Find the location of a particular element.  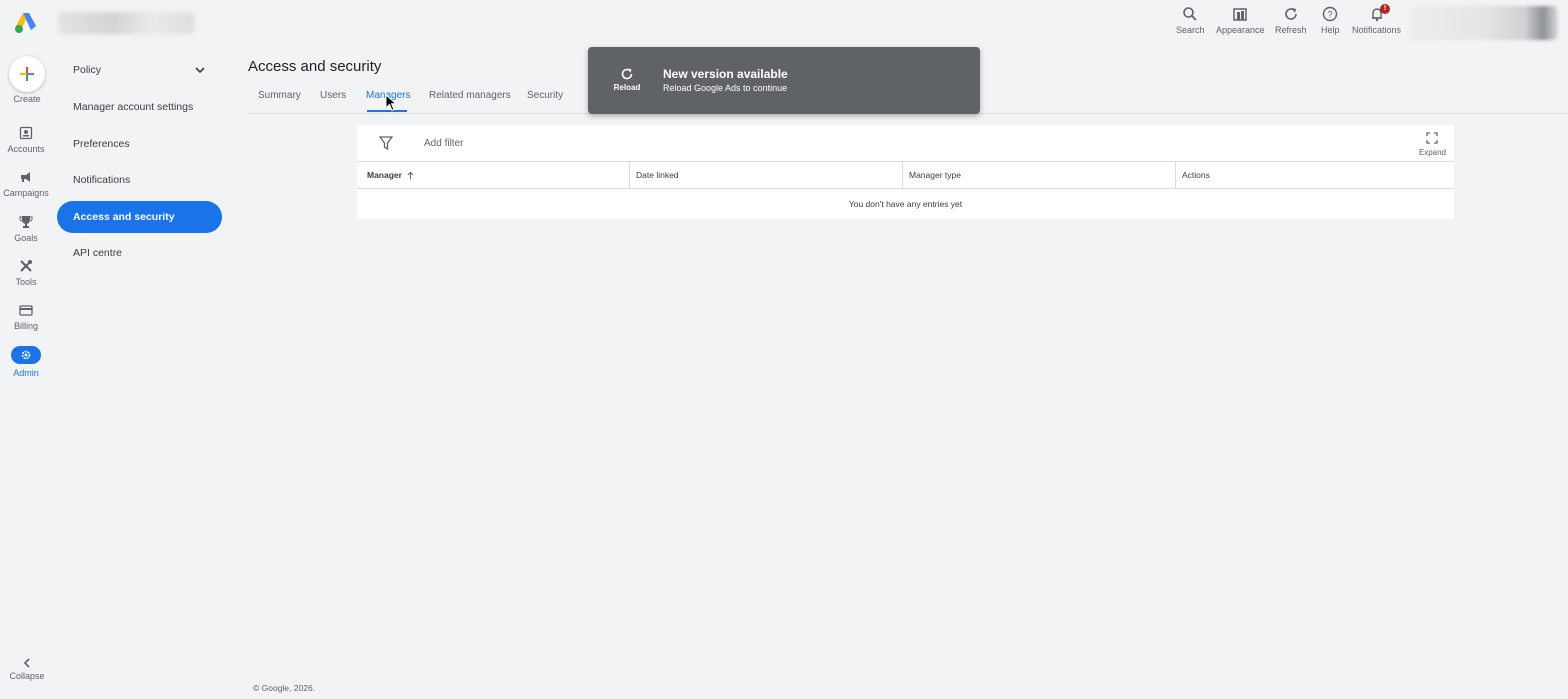

sidebar-item-label: Policy is located at coordinates (87, 70).